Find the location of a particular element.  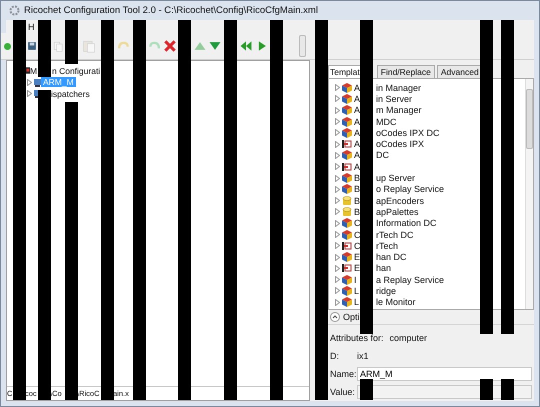

template-label: MDC is located at coordinates (386, 121).